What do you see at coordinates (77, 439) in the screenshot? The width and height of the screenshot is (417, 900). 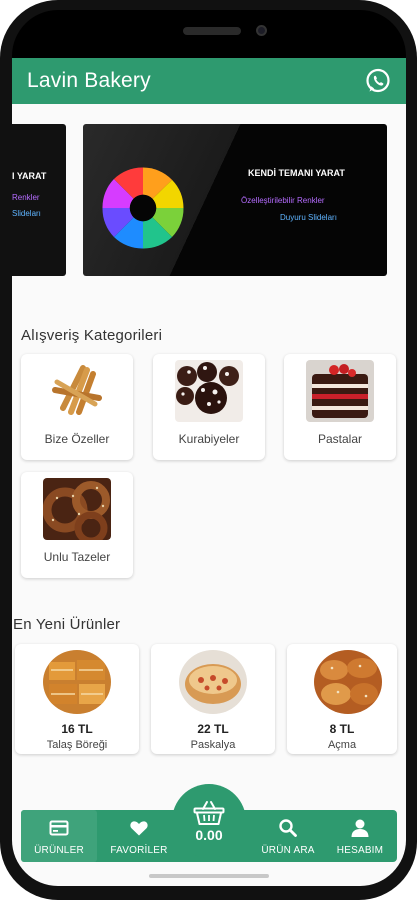 I see `category-label: Bize Özeller` at bounding box center [77, 439].